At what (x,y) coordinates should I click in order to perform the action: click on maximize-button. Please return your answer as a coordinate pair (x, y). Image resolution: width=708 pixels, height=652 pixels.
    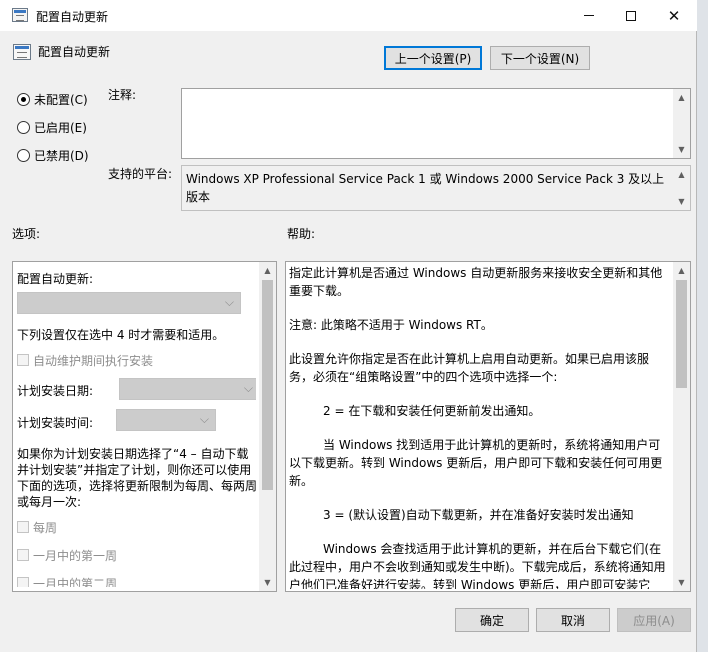
    Looking at the image, I should click on (631, 15).